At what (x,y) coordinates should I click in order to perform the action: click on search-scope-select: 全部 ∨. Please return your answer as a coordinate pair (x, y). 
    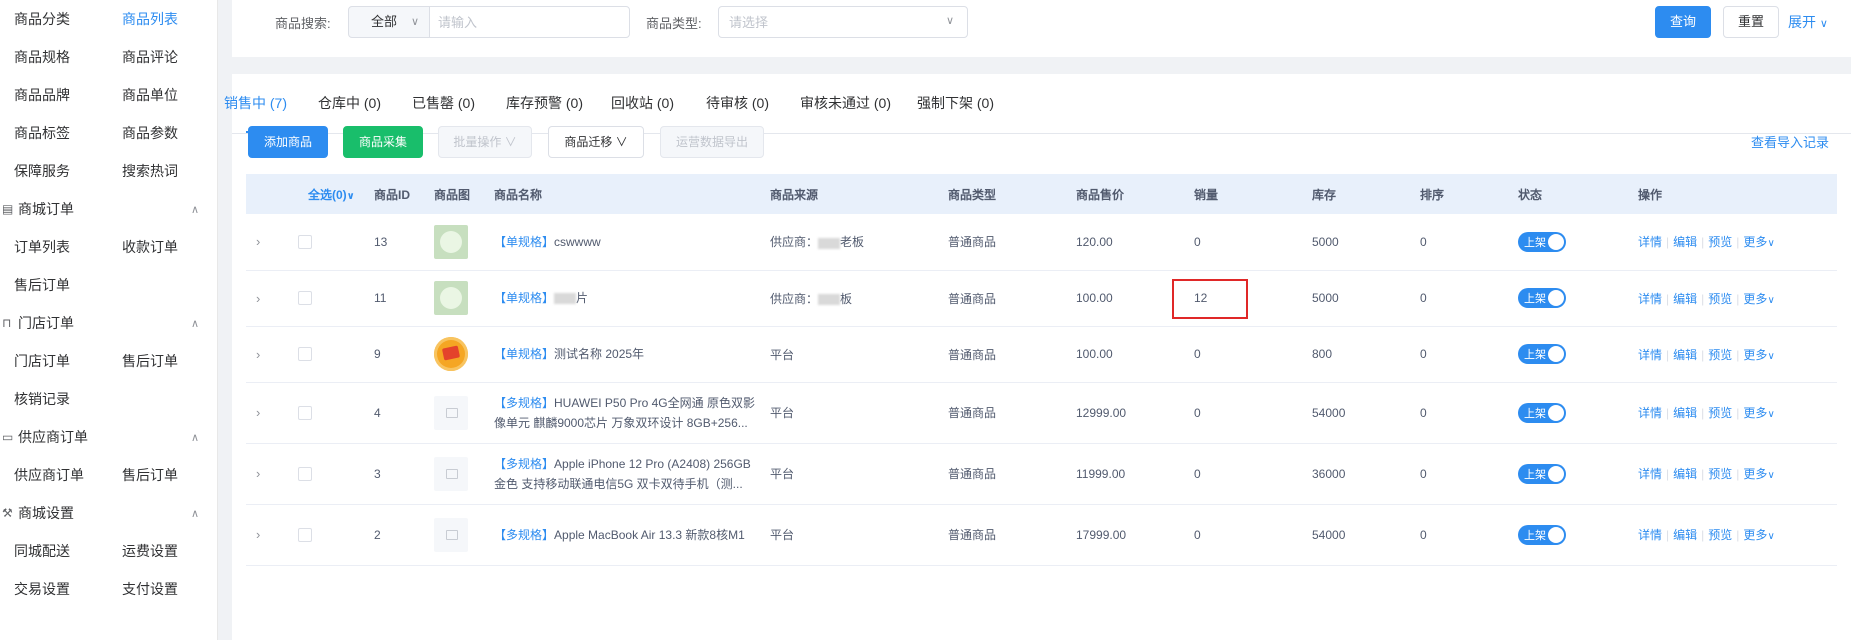
    Looking at the image, I should click on (389, 22).